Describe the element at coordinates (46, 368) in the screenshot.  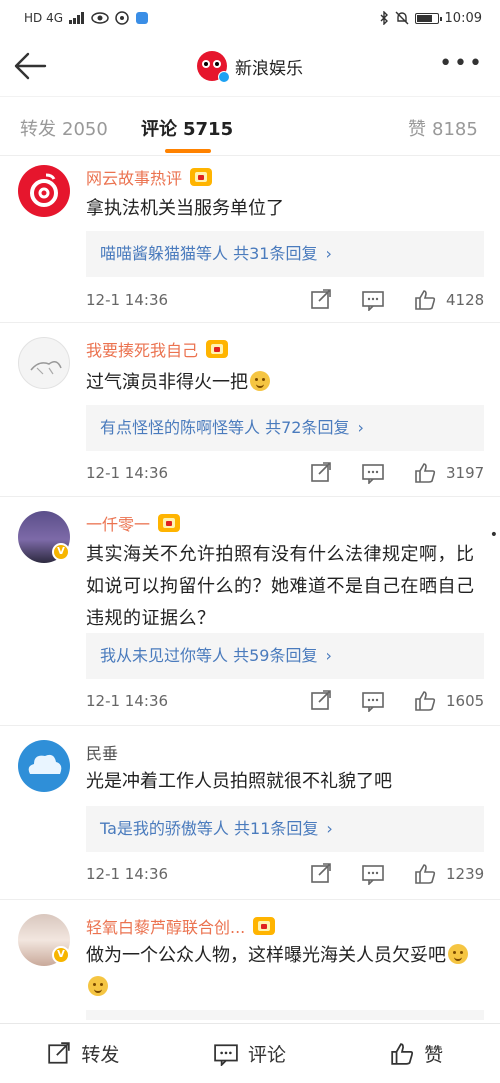
I see `sketch-avatar-icon` at that location.